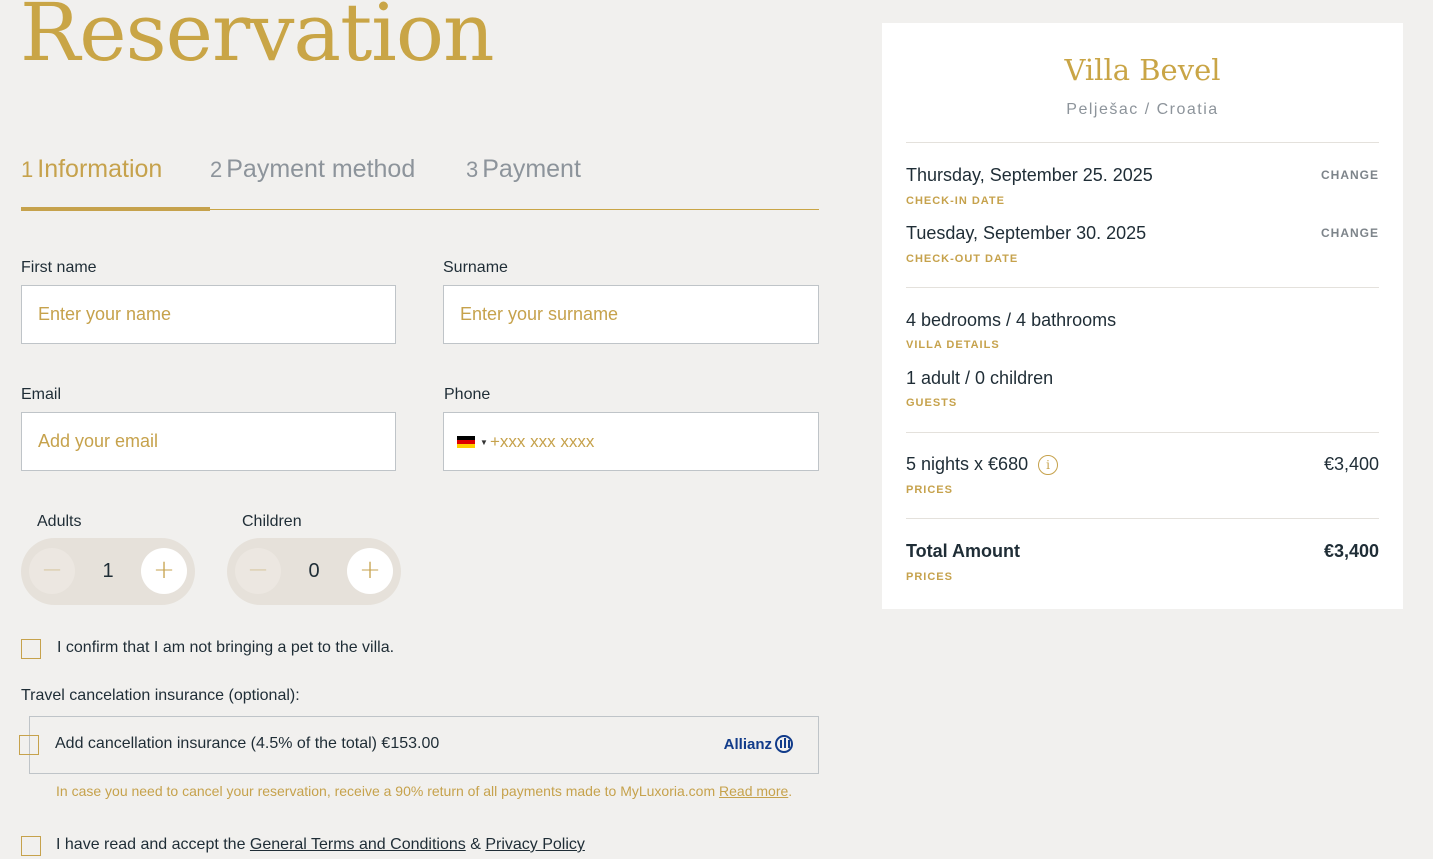 Image resolution: width=1433 pixels, height=859 pixels. Describe the element at coordinates (358, 844) in the screenshot. I see `terms-link: General Terms and Conditions` at that location.